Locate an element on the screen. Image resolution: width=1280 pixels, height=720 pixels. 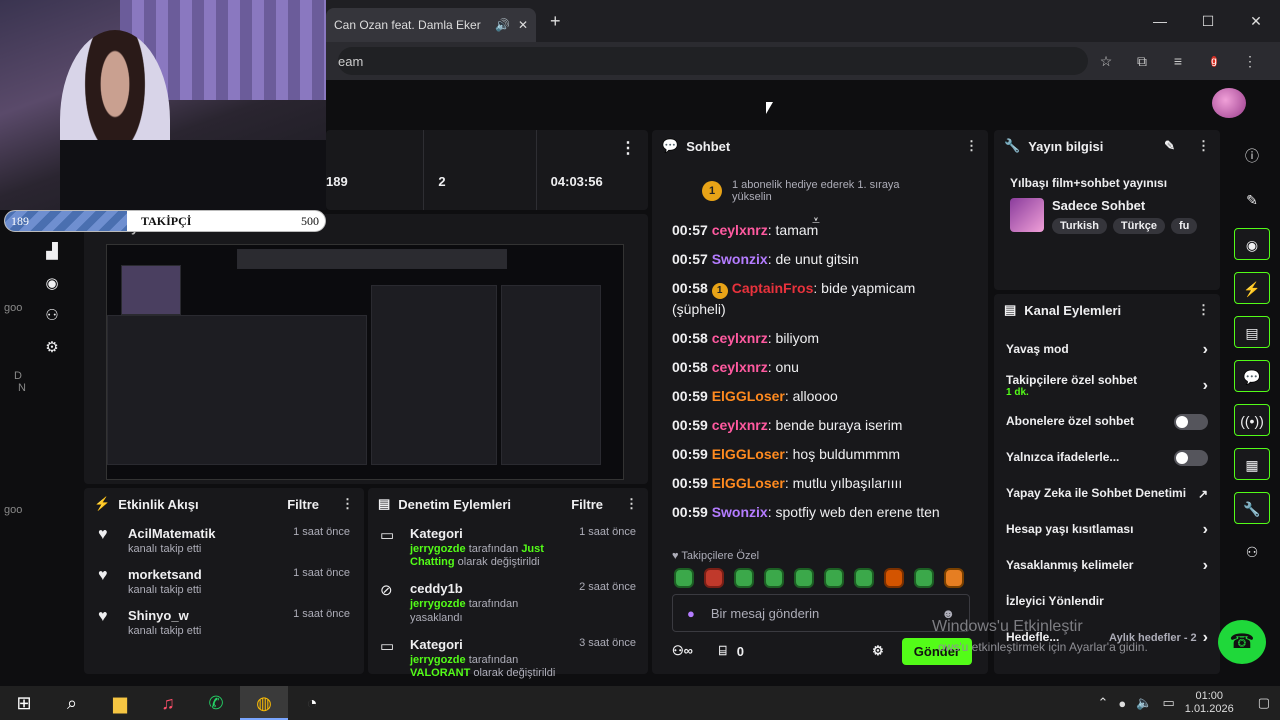
activity-filter-button: Filtre is located at coordinates (303, 504).